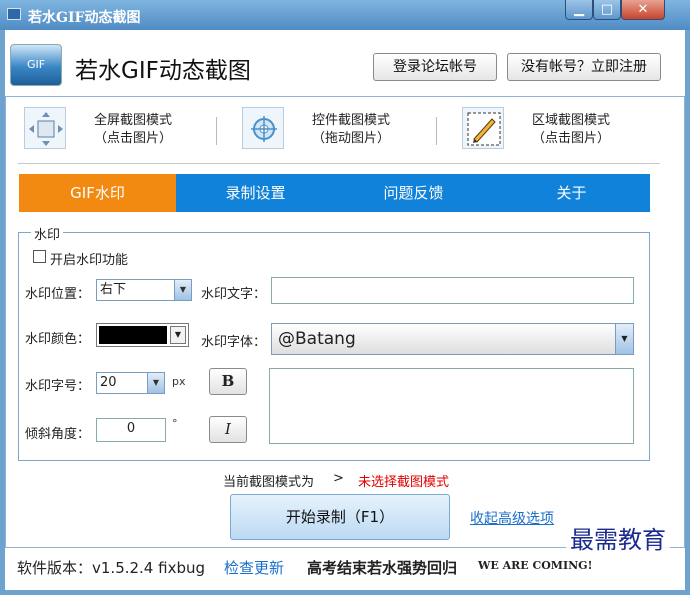 This screenshot has height=595, width=690. What do you see at coordinates (345, 15) in the screenshot?
I see `title-bar: 若水GIF动态截图 ▁ □ ✕` at bounding box center [345, 15].